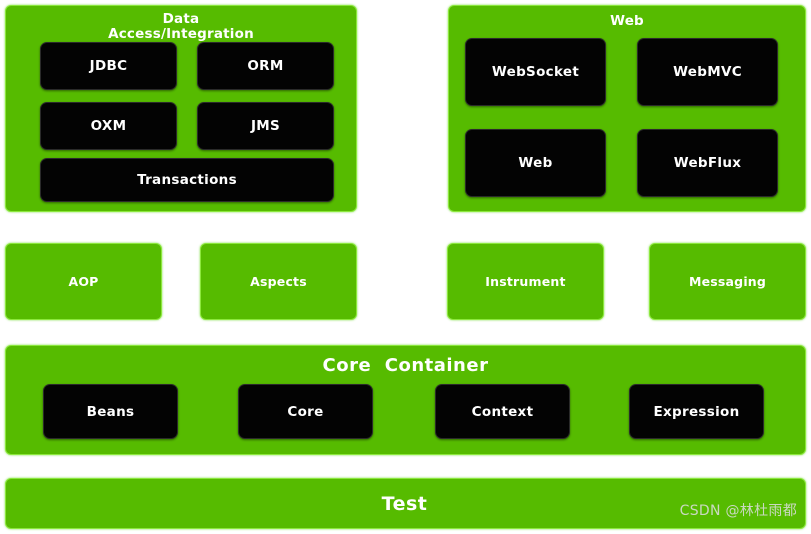 This screenshot has height=534, width=811. Describe the element at coordinates (305, 411) in the screenshot. I see `module-core: Core` at that location.